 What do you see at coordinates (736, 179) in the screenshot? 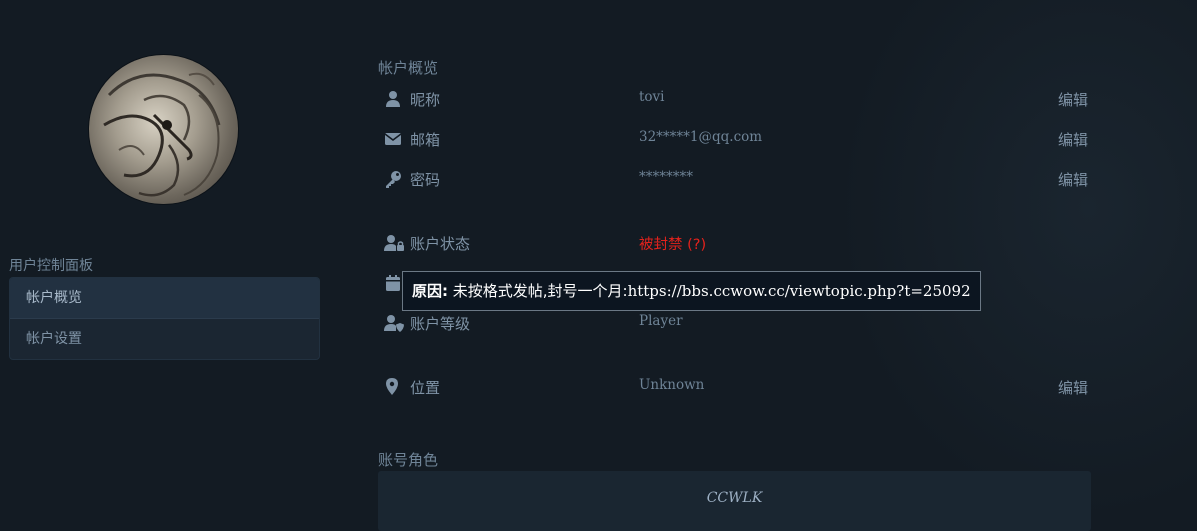
I see `row-password: 密码 ******** 编辑` at bounding box center [736, 179].